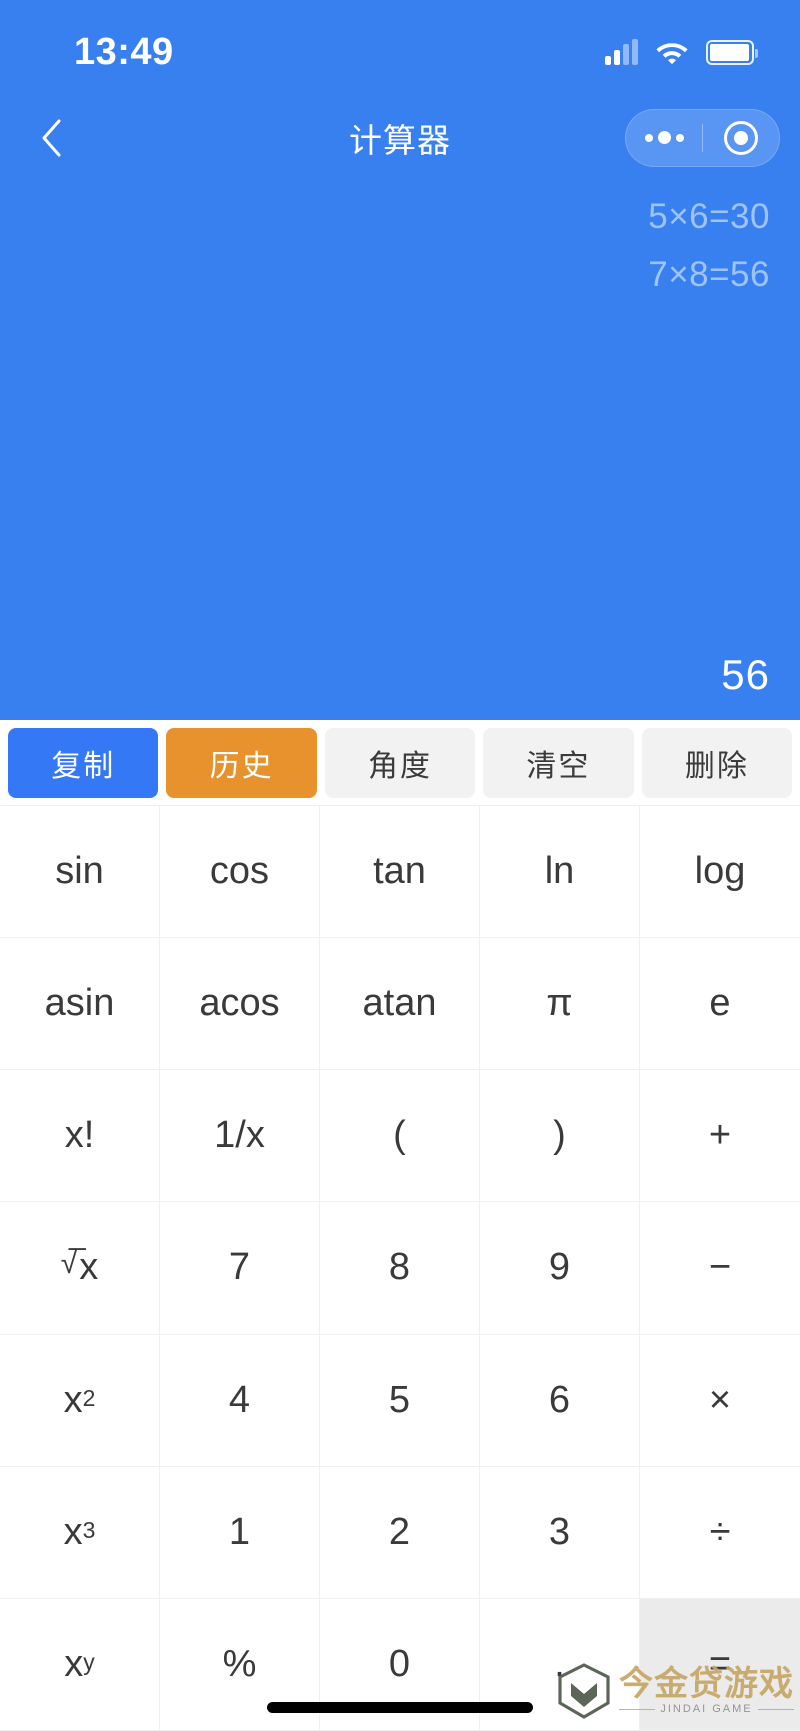  I want to click on key-label: 3, so click(559, 1531).